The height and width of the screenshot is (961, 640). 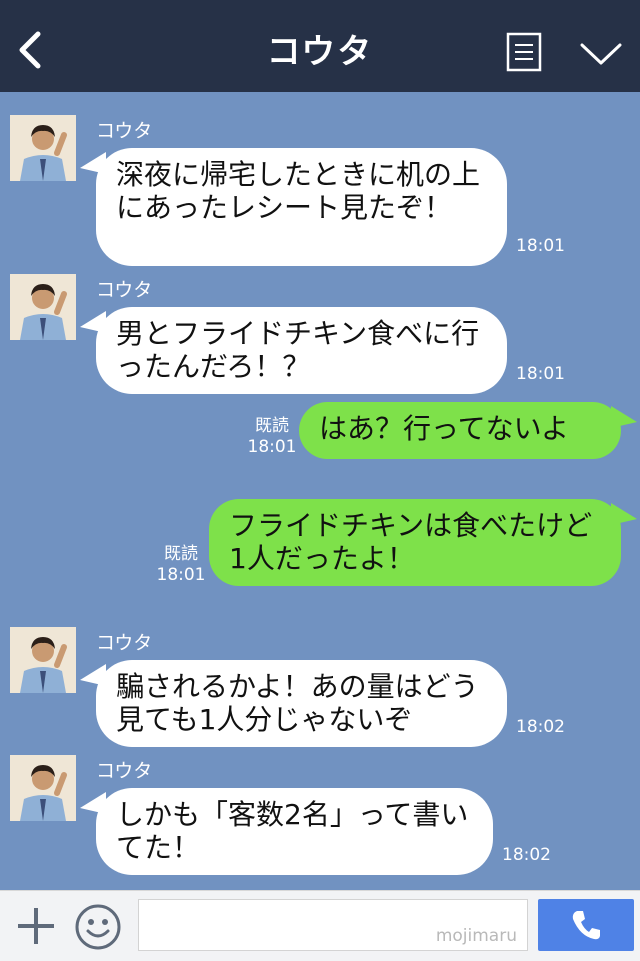 I want to click on input-bar: mojimaru, so click(x=320, y=925).